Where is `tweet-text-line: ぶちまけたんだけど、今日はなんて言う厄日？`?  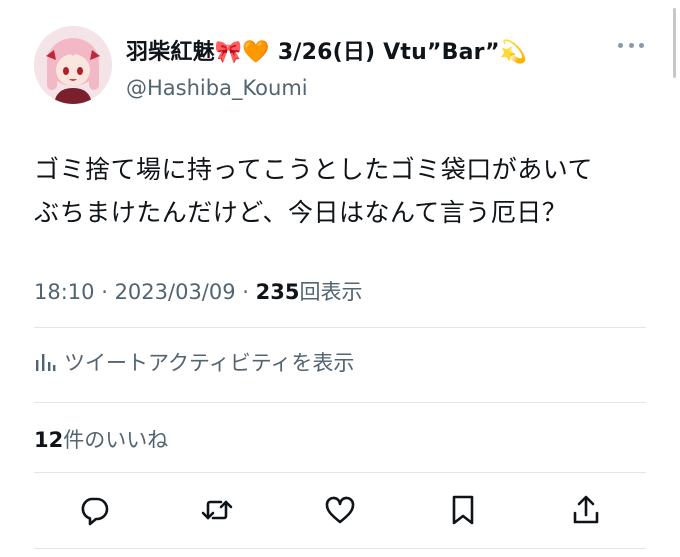
tweet-text-line: ぶちまけたんだけど、今日はなんて言う厄日？ is located at coordinates (301, 212).